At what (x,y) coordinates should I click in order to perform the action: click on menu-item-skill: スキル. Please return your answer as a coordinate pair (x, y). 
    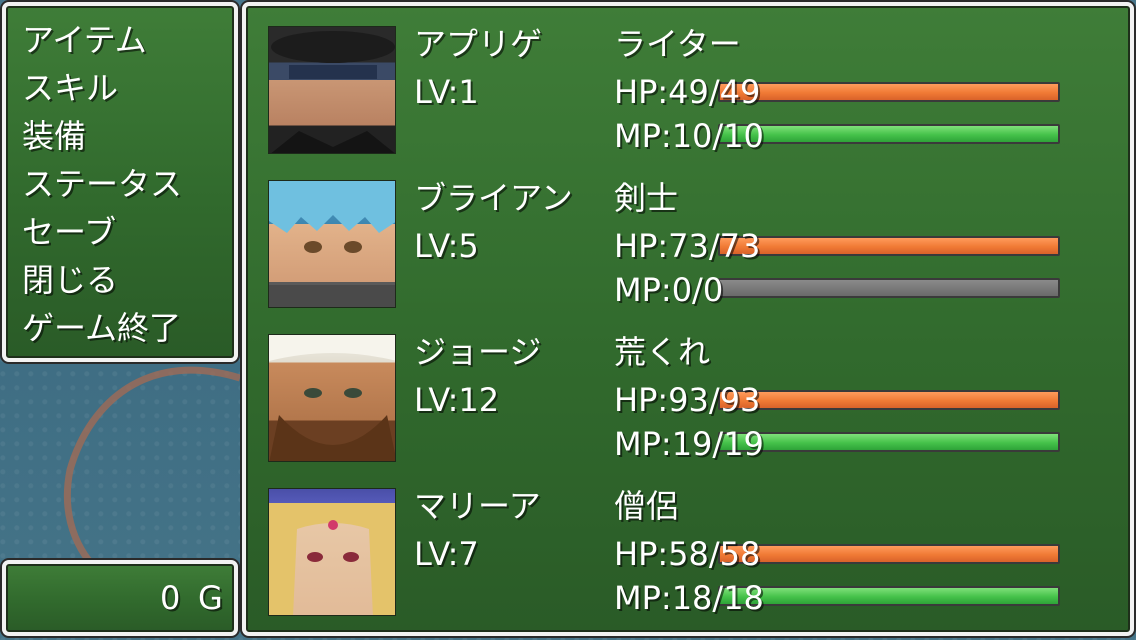
    Looking at the image, I should click on (70, 88).